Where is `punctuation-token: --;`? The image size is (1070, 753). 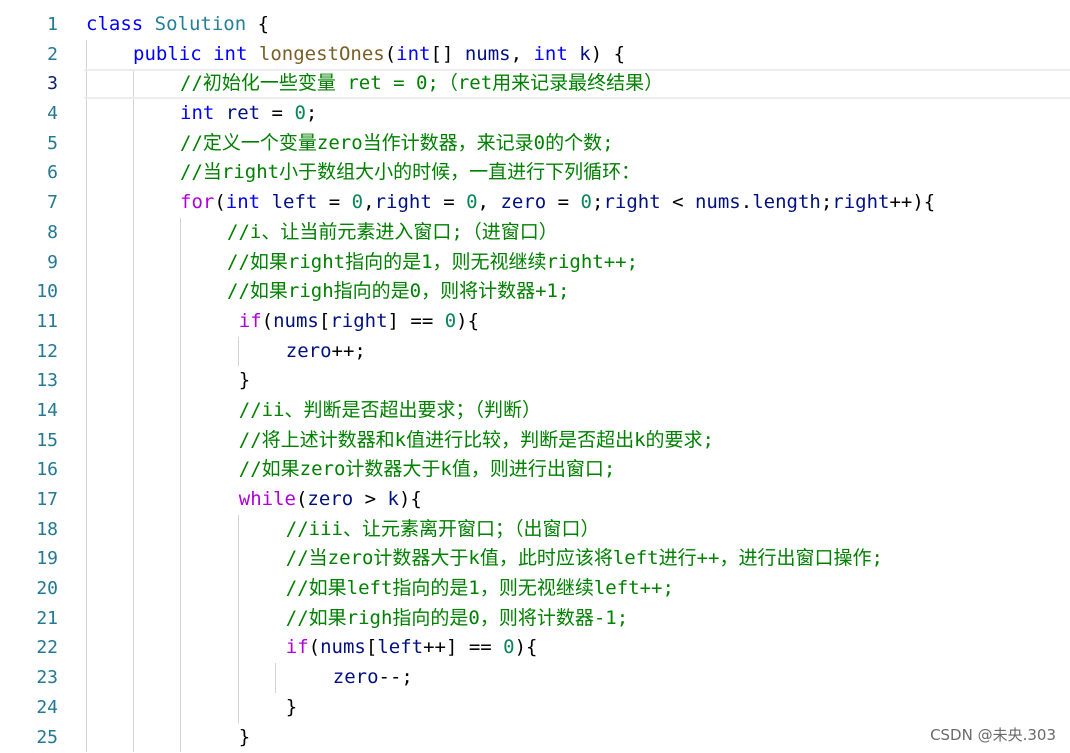
punctuation-token: --; is located at coordinates (395, 677).